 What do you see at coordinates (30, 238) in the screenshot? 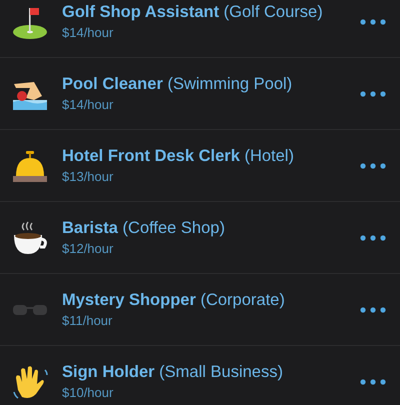
I see `coffee-cup-icon` at bounding box center [30, 238].